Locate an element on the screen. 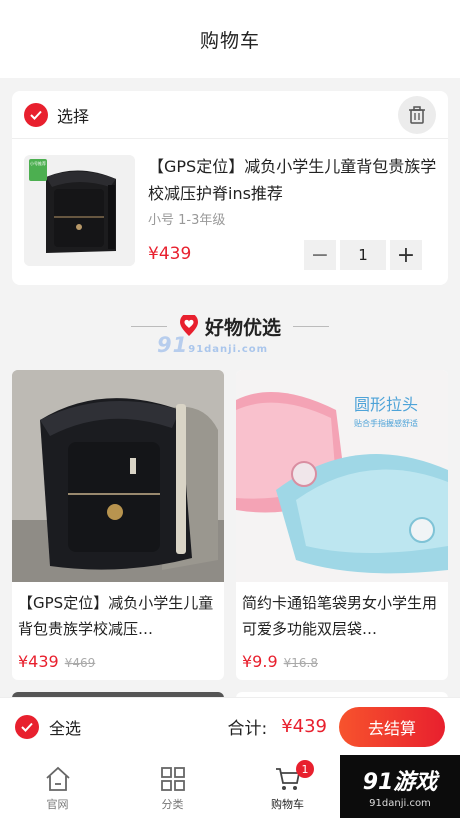  total-amount: ¥439 is located at coordinates (304, 726).